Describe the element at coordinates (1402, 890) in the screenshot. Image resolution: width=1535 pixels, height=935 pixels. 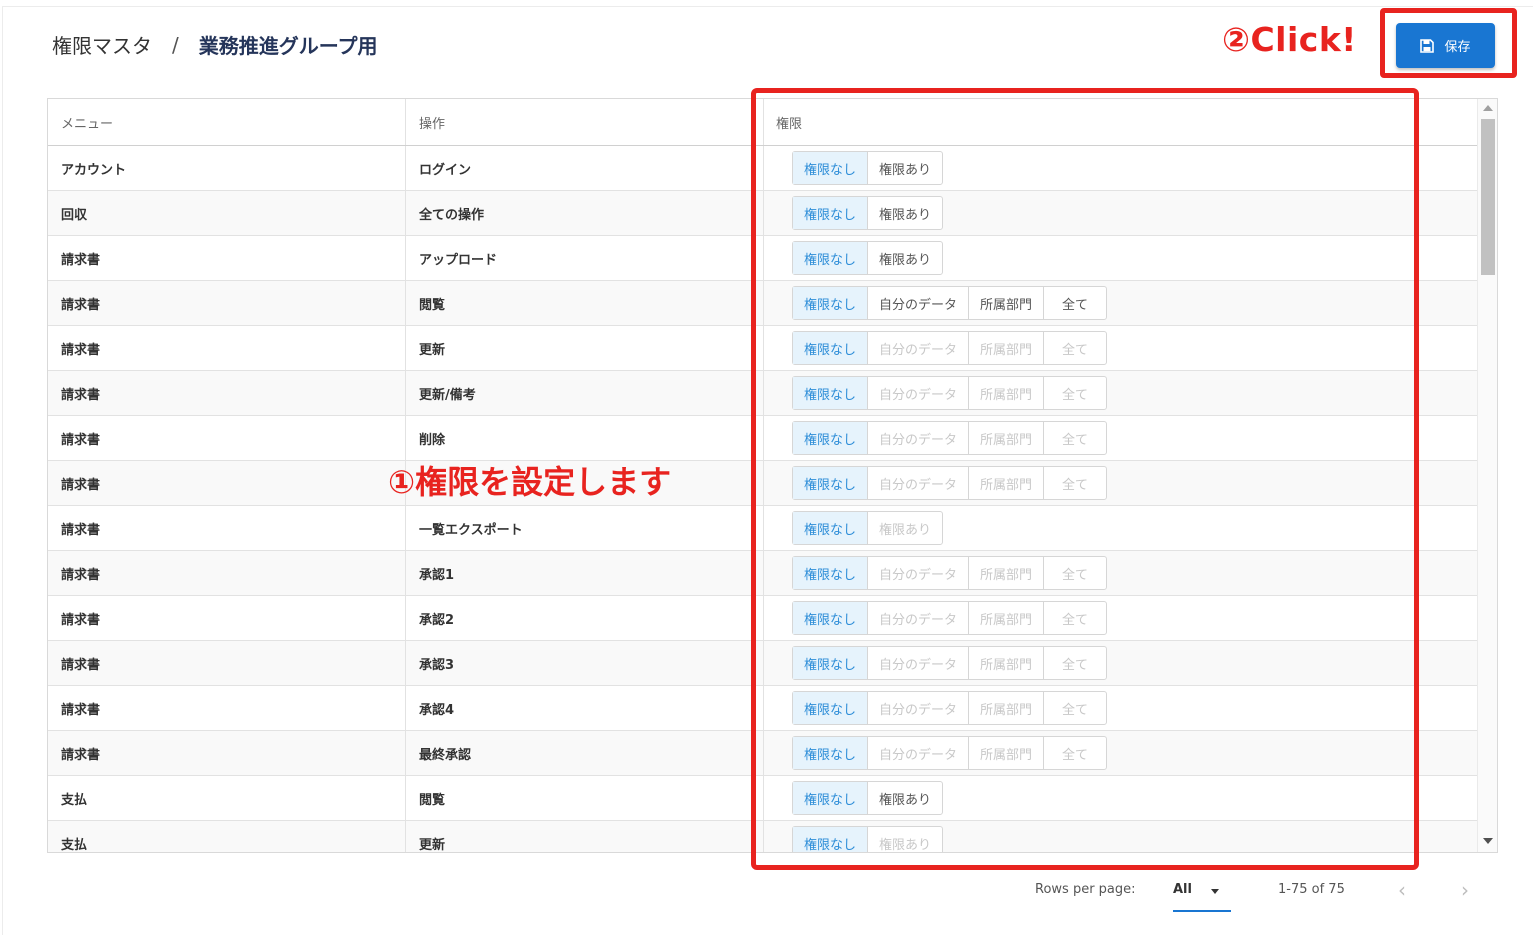
I see `chevron-left-icon: ‹` at that location.